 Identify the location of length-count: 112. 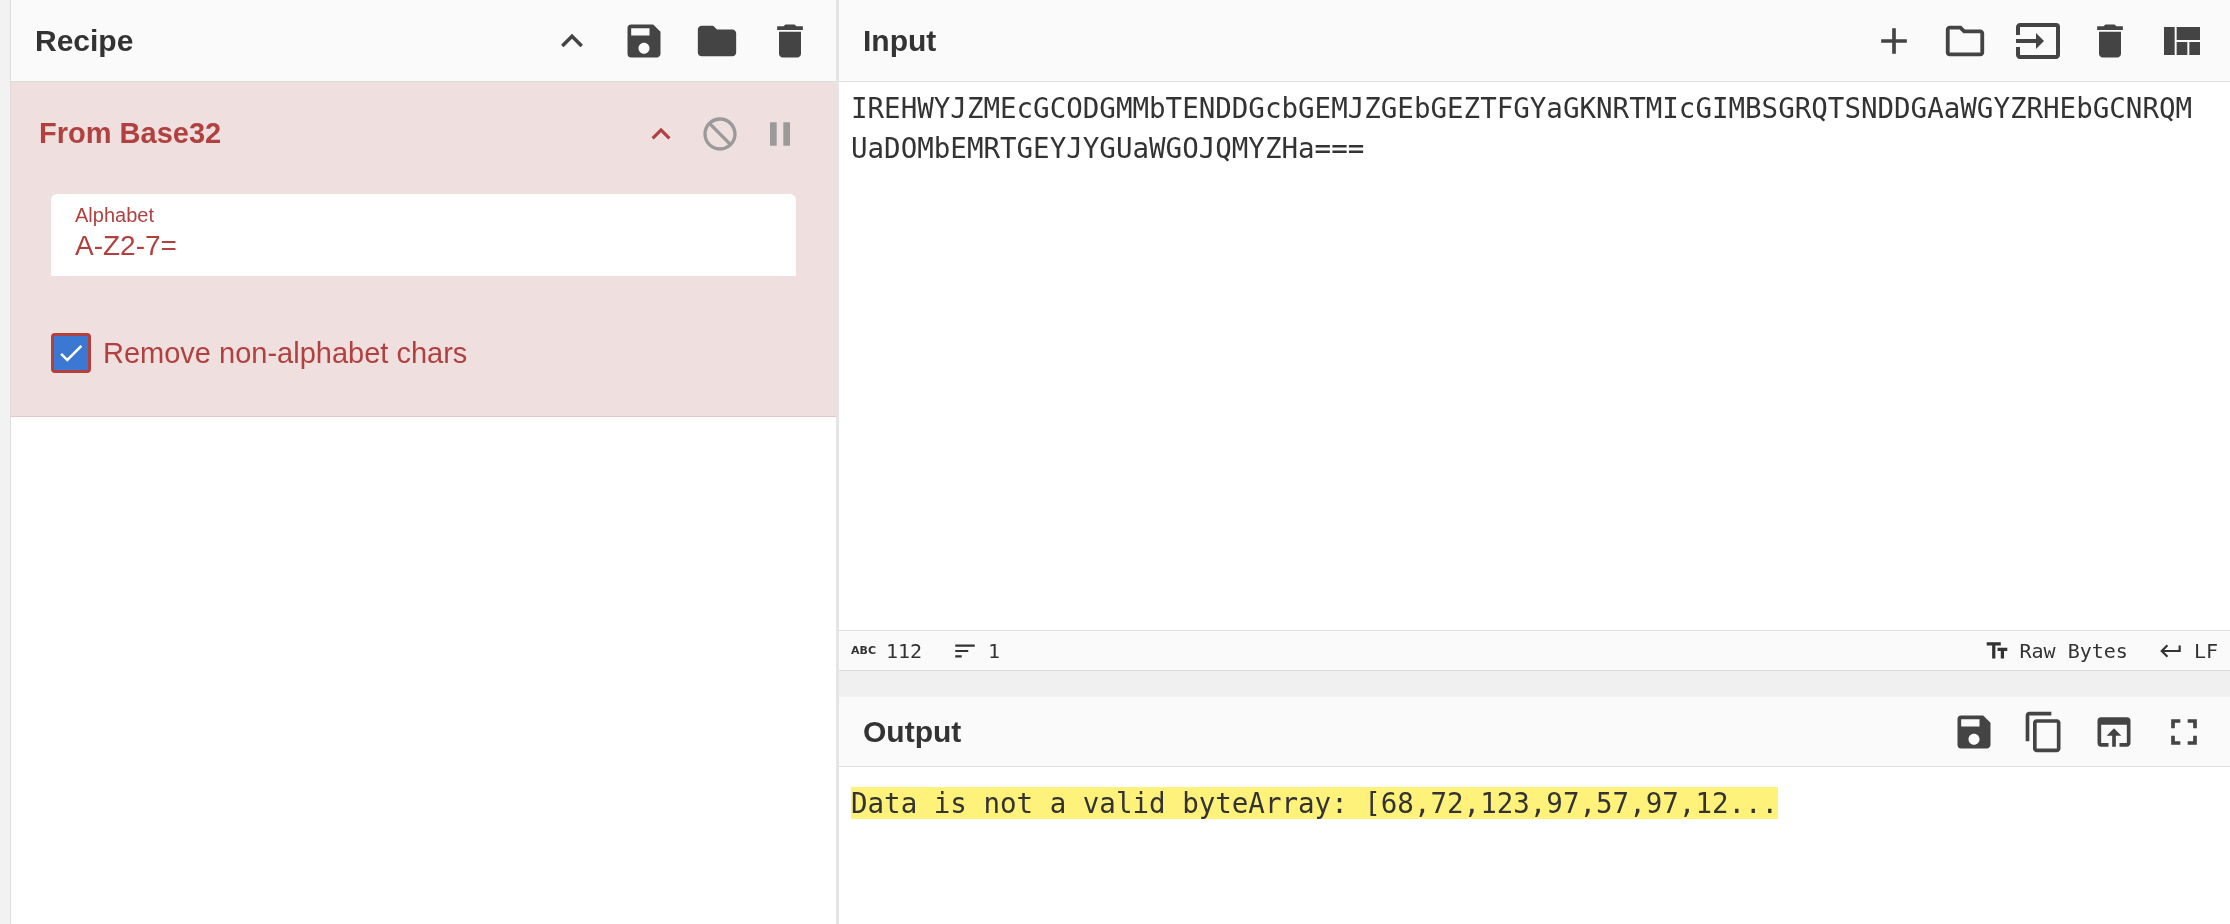
(904, 651).